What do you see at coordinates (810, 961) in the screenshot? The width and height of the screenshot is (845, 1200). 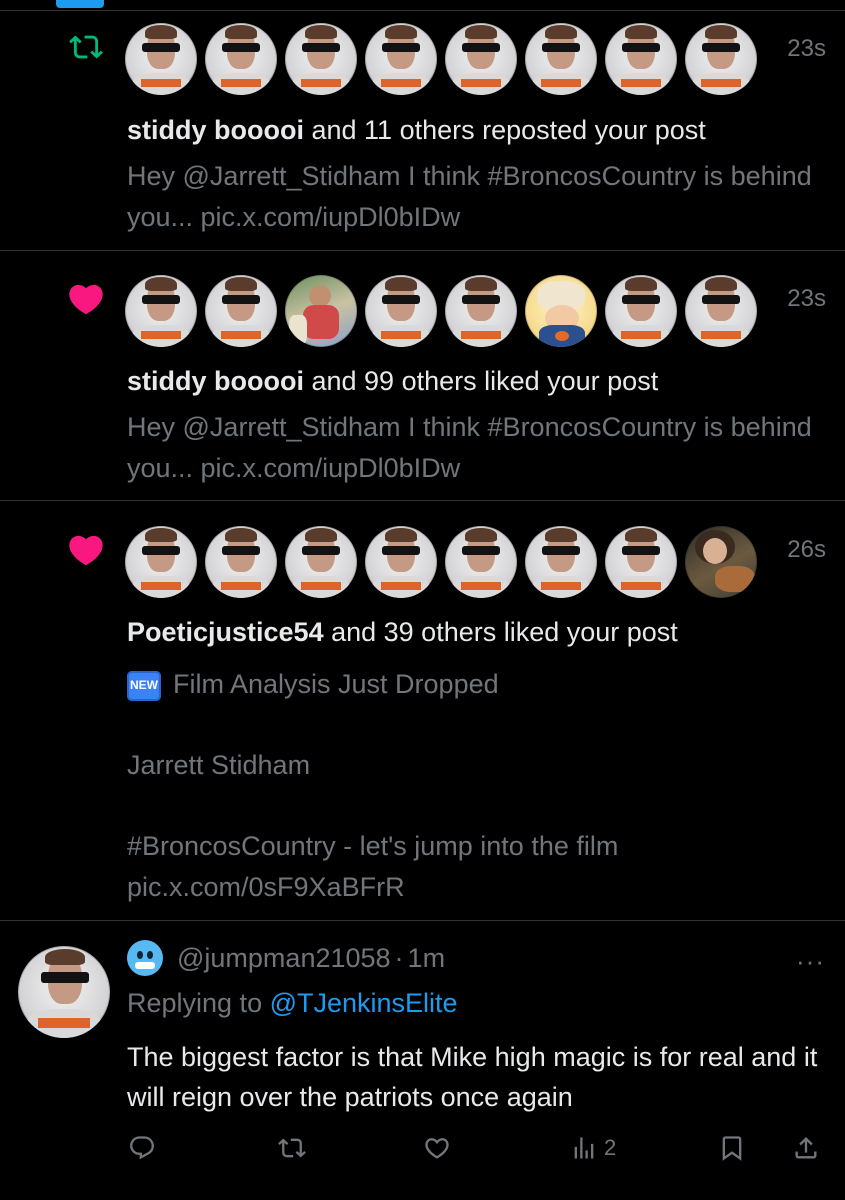 I see `more-options-icon: ···` at bounding box center [810, 961].